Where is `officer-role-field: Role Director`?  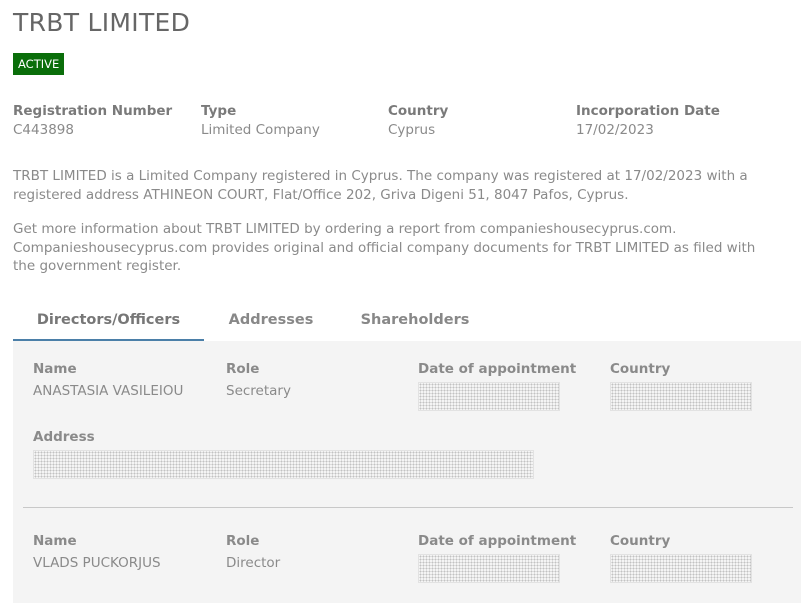 officer-role-field: Role Director is located at coordinates (321, 553).